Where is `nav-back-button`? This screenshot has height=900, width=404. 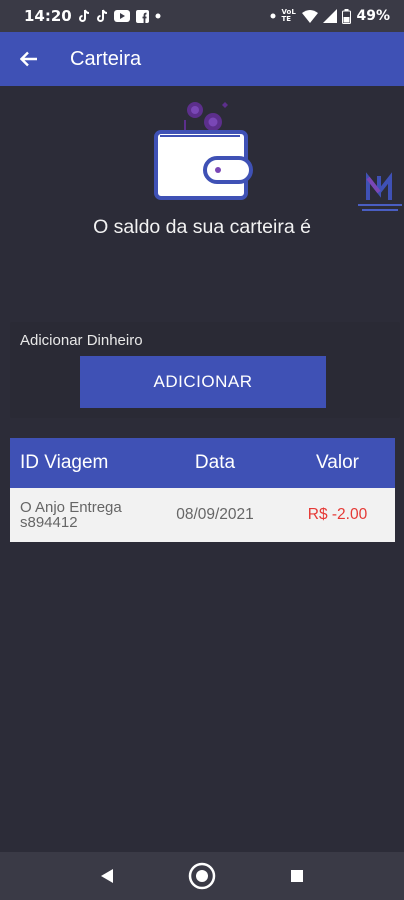 nav-back-button is located at coordinates (107, 876).